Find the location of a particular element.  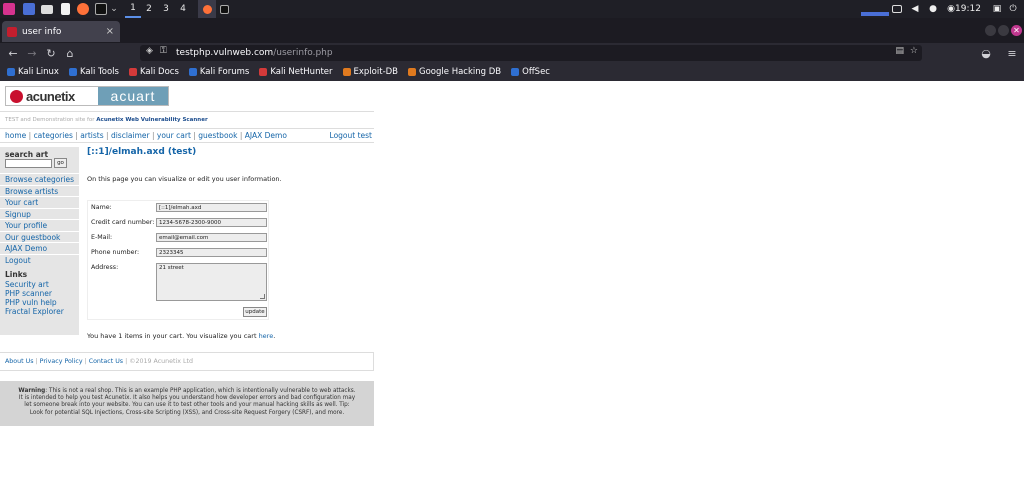

workspace-4: 4 is located at coordinates (183, 9).